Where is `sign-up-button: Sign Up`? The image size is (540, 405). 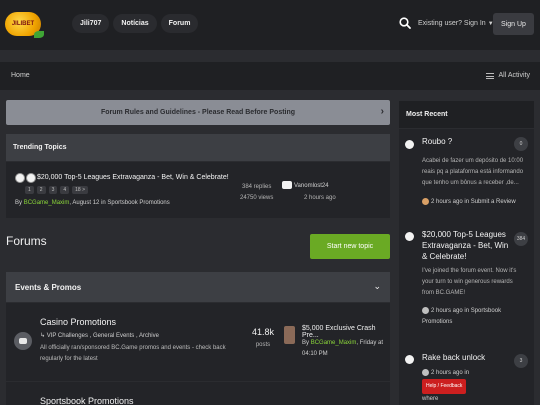 sign-up-button: Sign Up is located at coordinates (513, 24).